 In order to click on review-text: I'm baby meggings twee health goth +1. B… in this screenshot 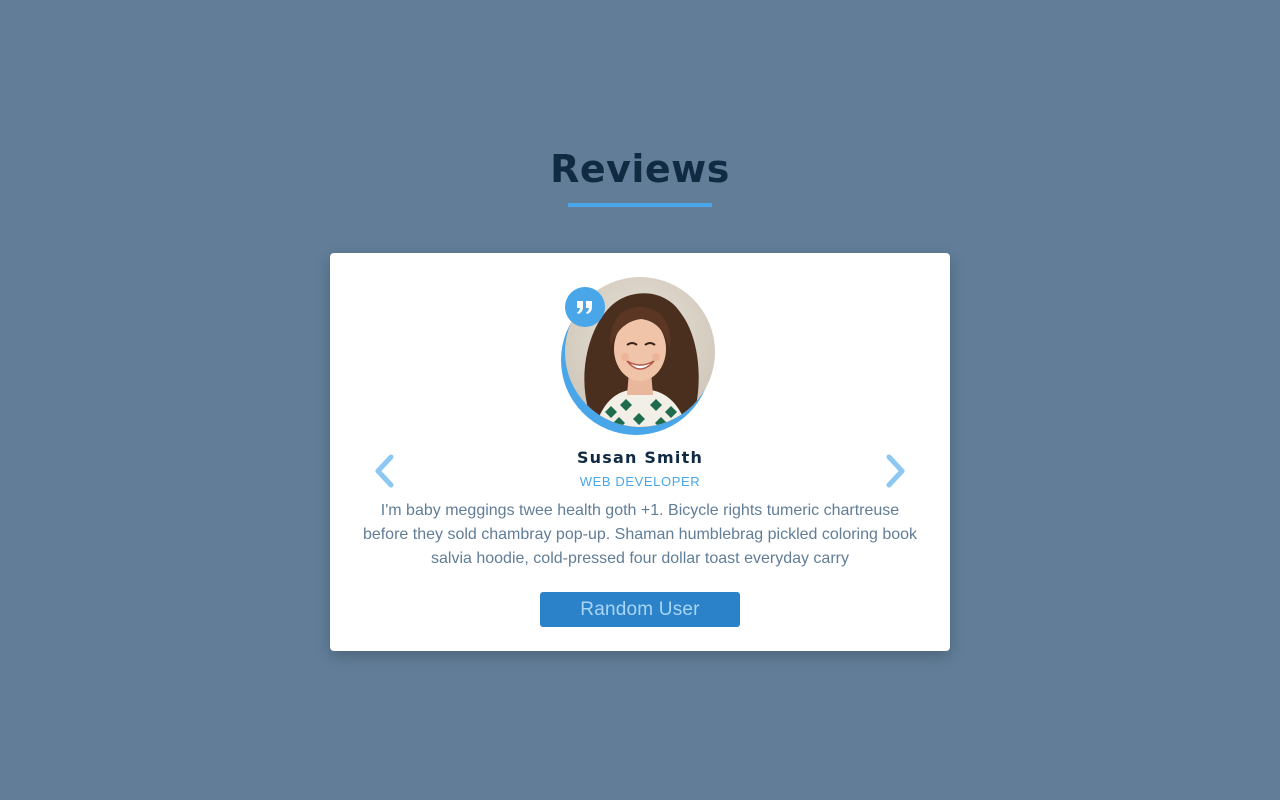, I will do `click(640, 534)`.